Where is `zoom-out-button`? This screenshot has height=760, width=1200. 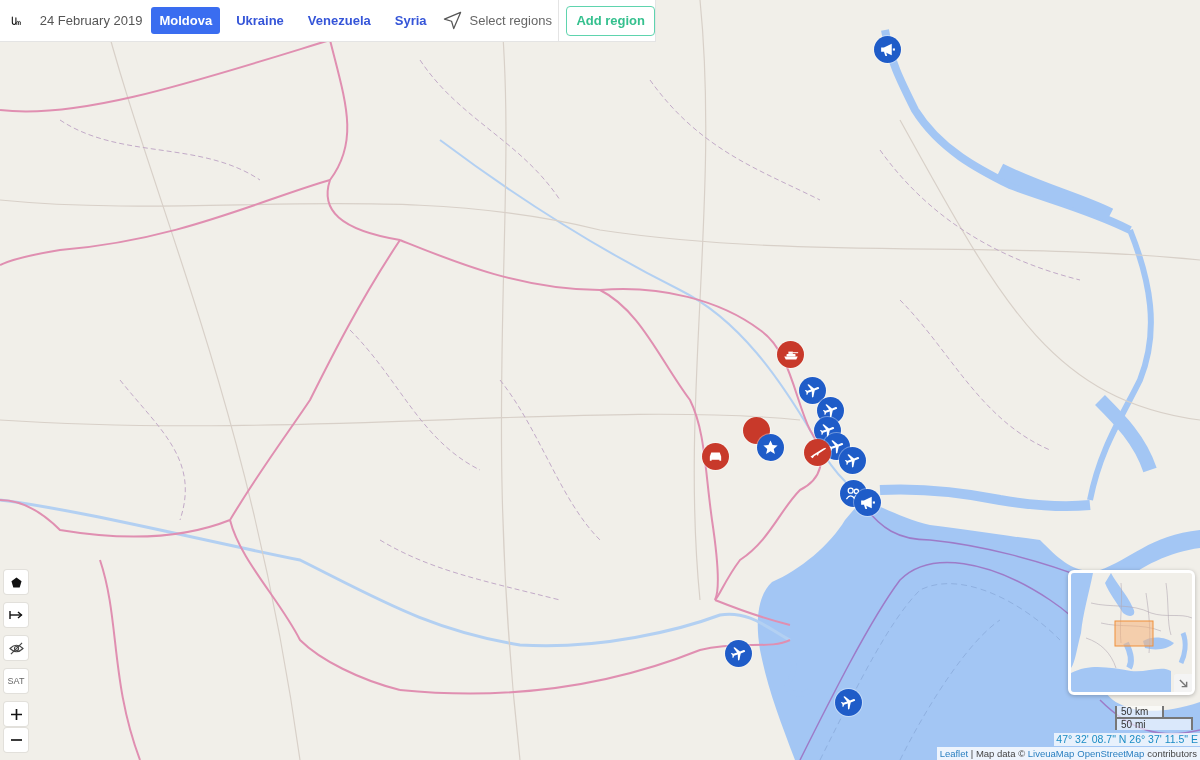
zoom-out-button is located at coordinates (16, 740).